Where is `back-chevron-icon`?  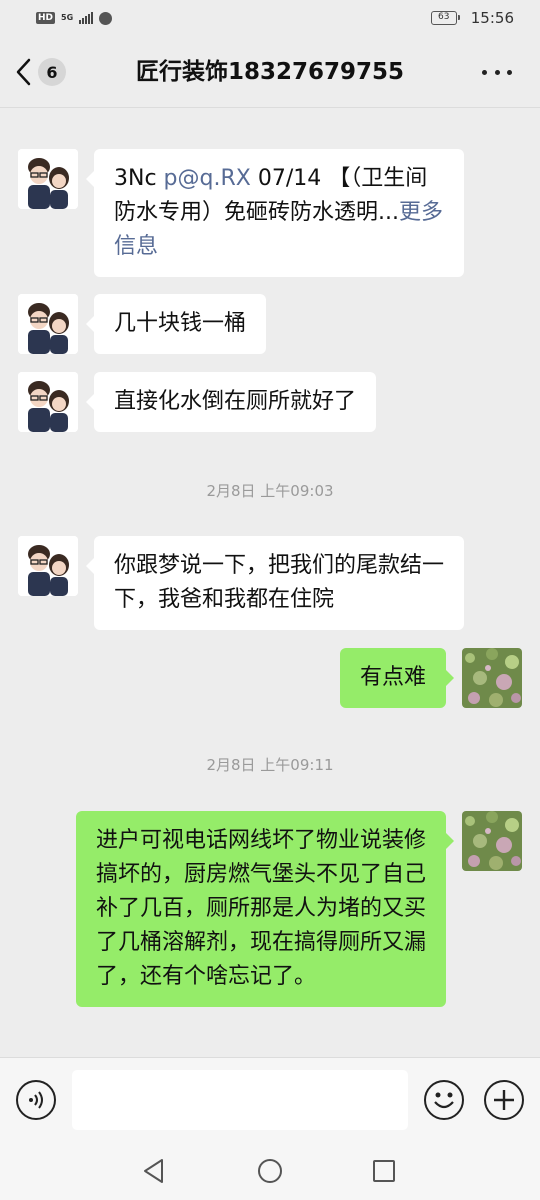 back-chevron-icon is located at coordinates (23, 72).